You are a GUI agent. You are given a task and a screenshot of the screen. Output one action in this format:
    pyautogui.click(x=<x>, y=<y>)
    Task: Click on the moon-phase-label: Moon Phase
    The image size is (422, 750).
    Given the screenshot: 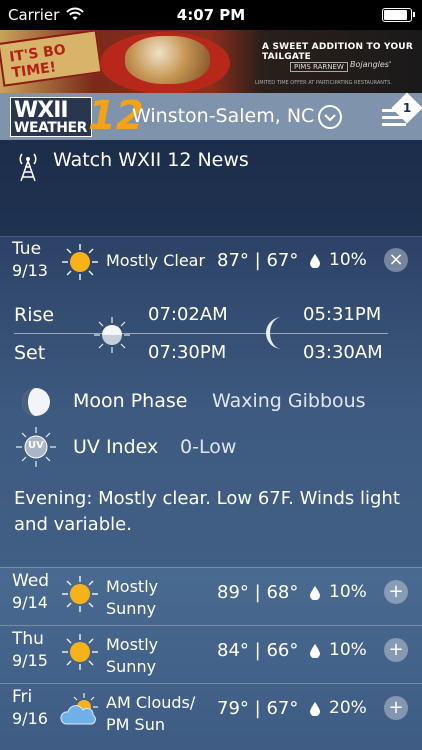 What is the action you would take?
    pyautogui.click(x=130, y=401)
    